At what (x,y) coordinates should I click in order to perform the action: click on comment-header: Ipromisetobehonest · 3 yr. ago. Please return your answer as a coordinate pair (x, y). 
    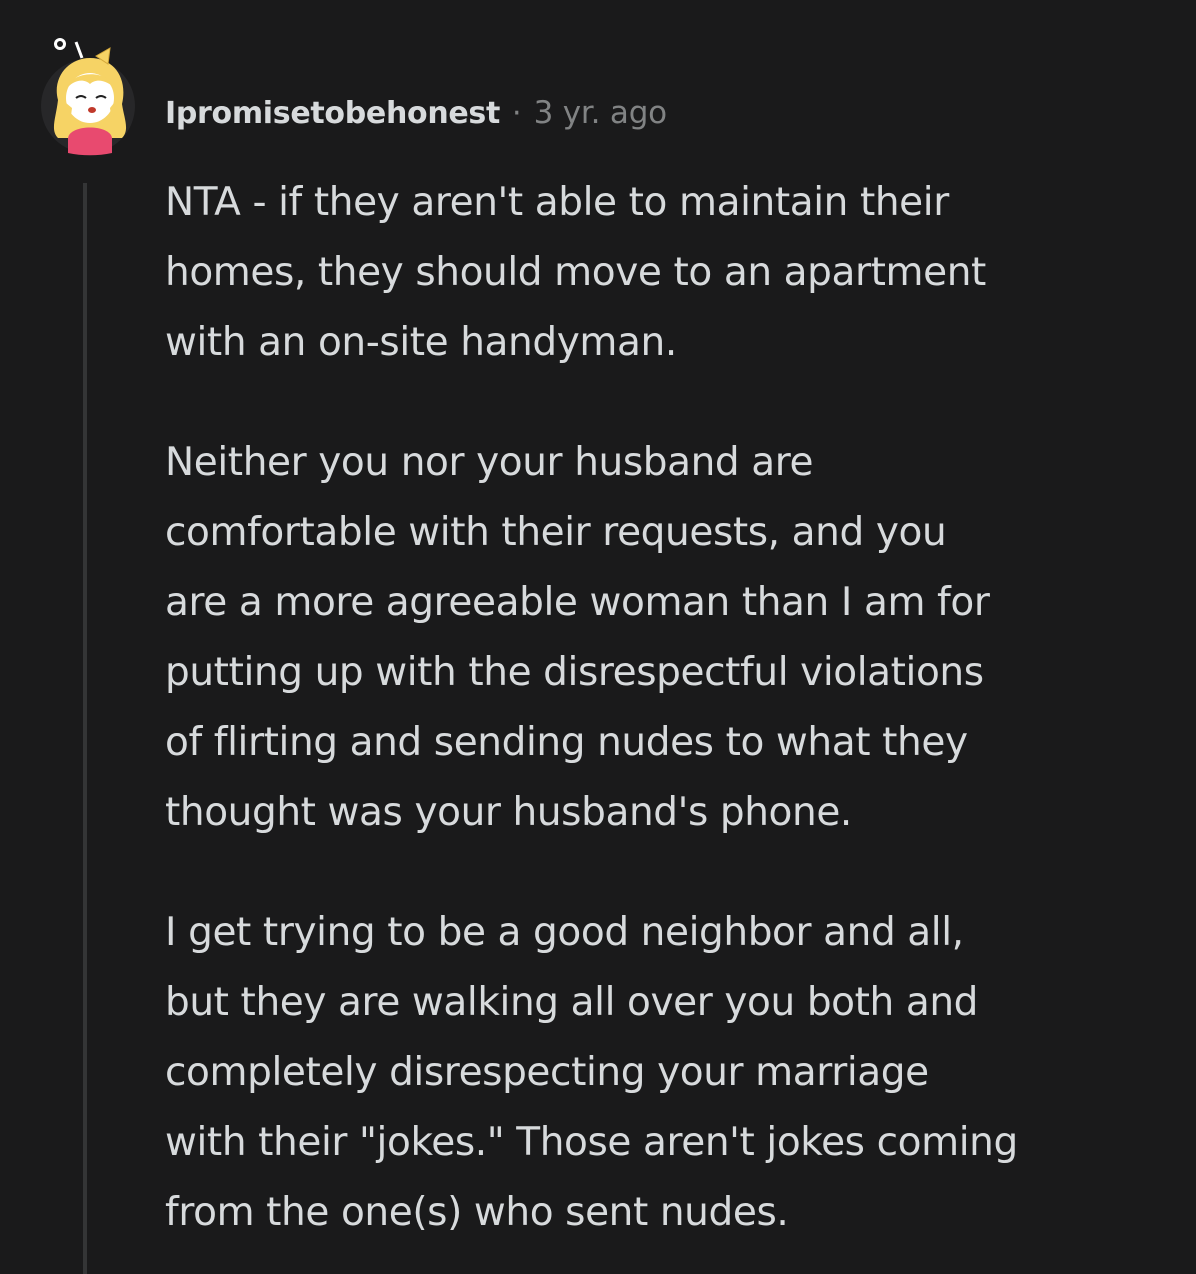
    Looking at the image, I should click on (416, 113).